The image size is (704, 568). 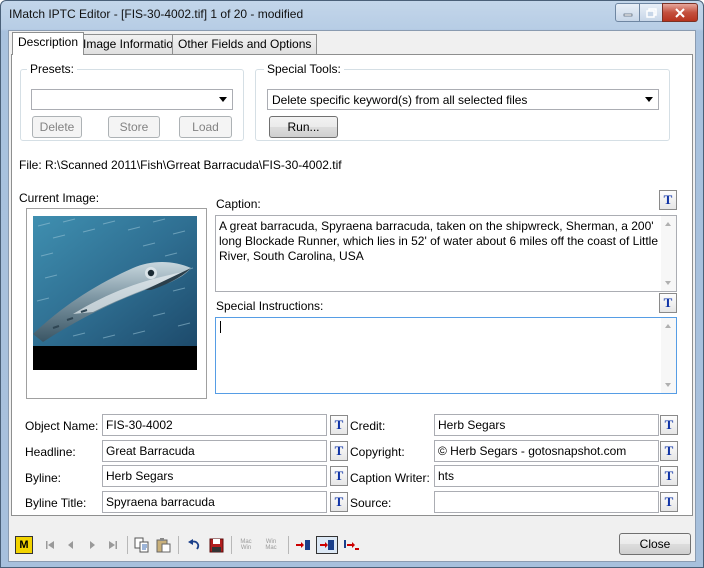 What do you see at coordinates (59, 198) in the screenshot?
I see `current-image-label: Current Image:` at bounding box center [59, 198].